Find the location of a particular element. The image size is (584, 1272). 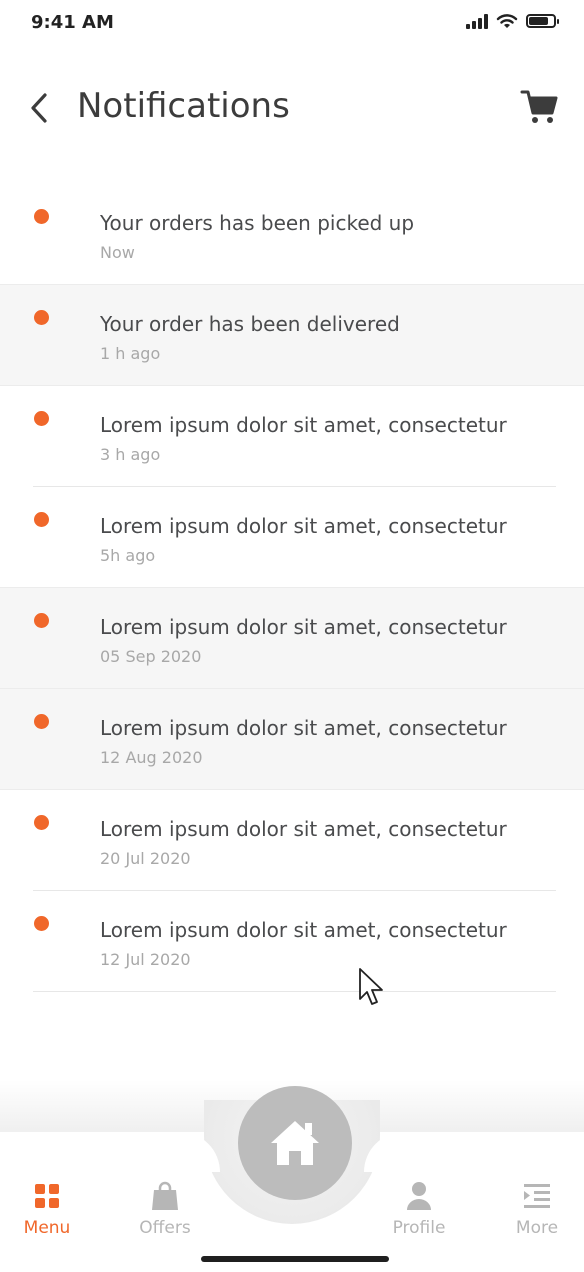

back-button is located at coordinates (41, 108).